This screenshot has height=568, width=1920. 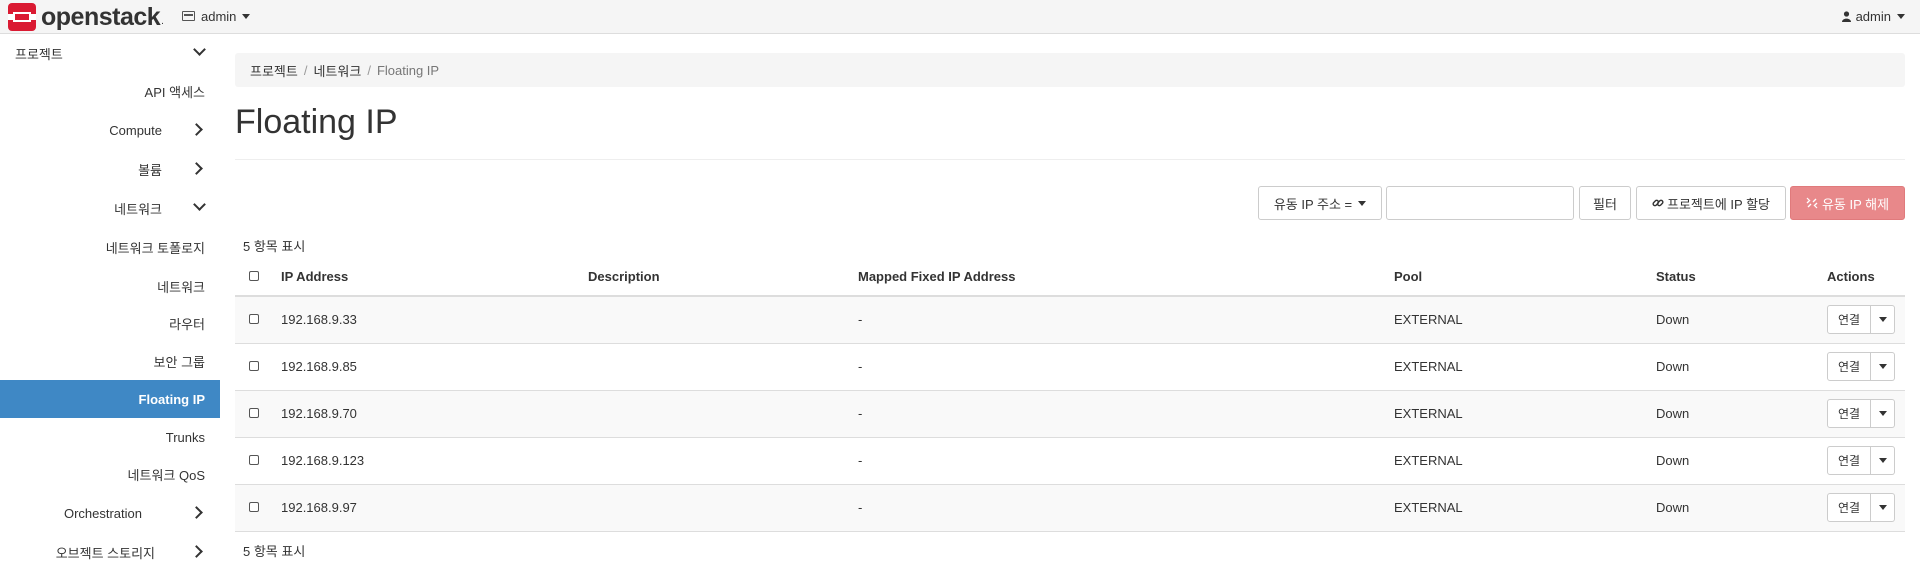 What do you see at coordinates (434, 319) in the screenshot?
I see `ip-address-cell: 192.168.9.33` at bounding box center [434, 319].